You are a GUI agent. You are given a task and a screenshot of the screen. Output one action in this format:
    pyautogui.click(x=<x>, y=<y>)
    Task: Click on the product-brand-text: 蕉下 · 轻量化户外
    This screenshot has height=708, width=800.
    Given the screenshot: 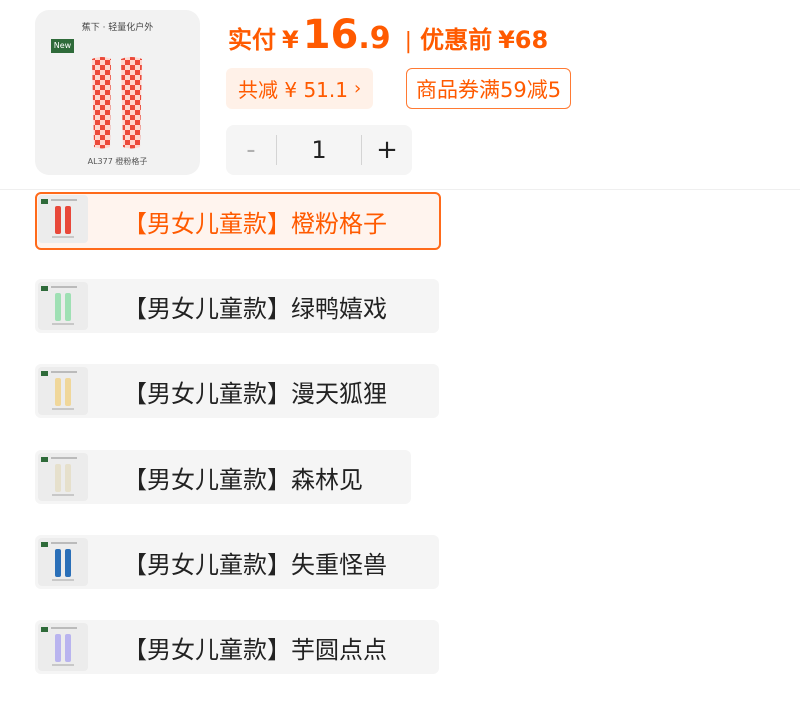 What is the action you would take?
    pyautogui.click(x=117, y=28)
    